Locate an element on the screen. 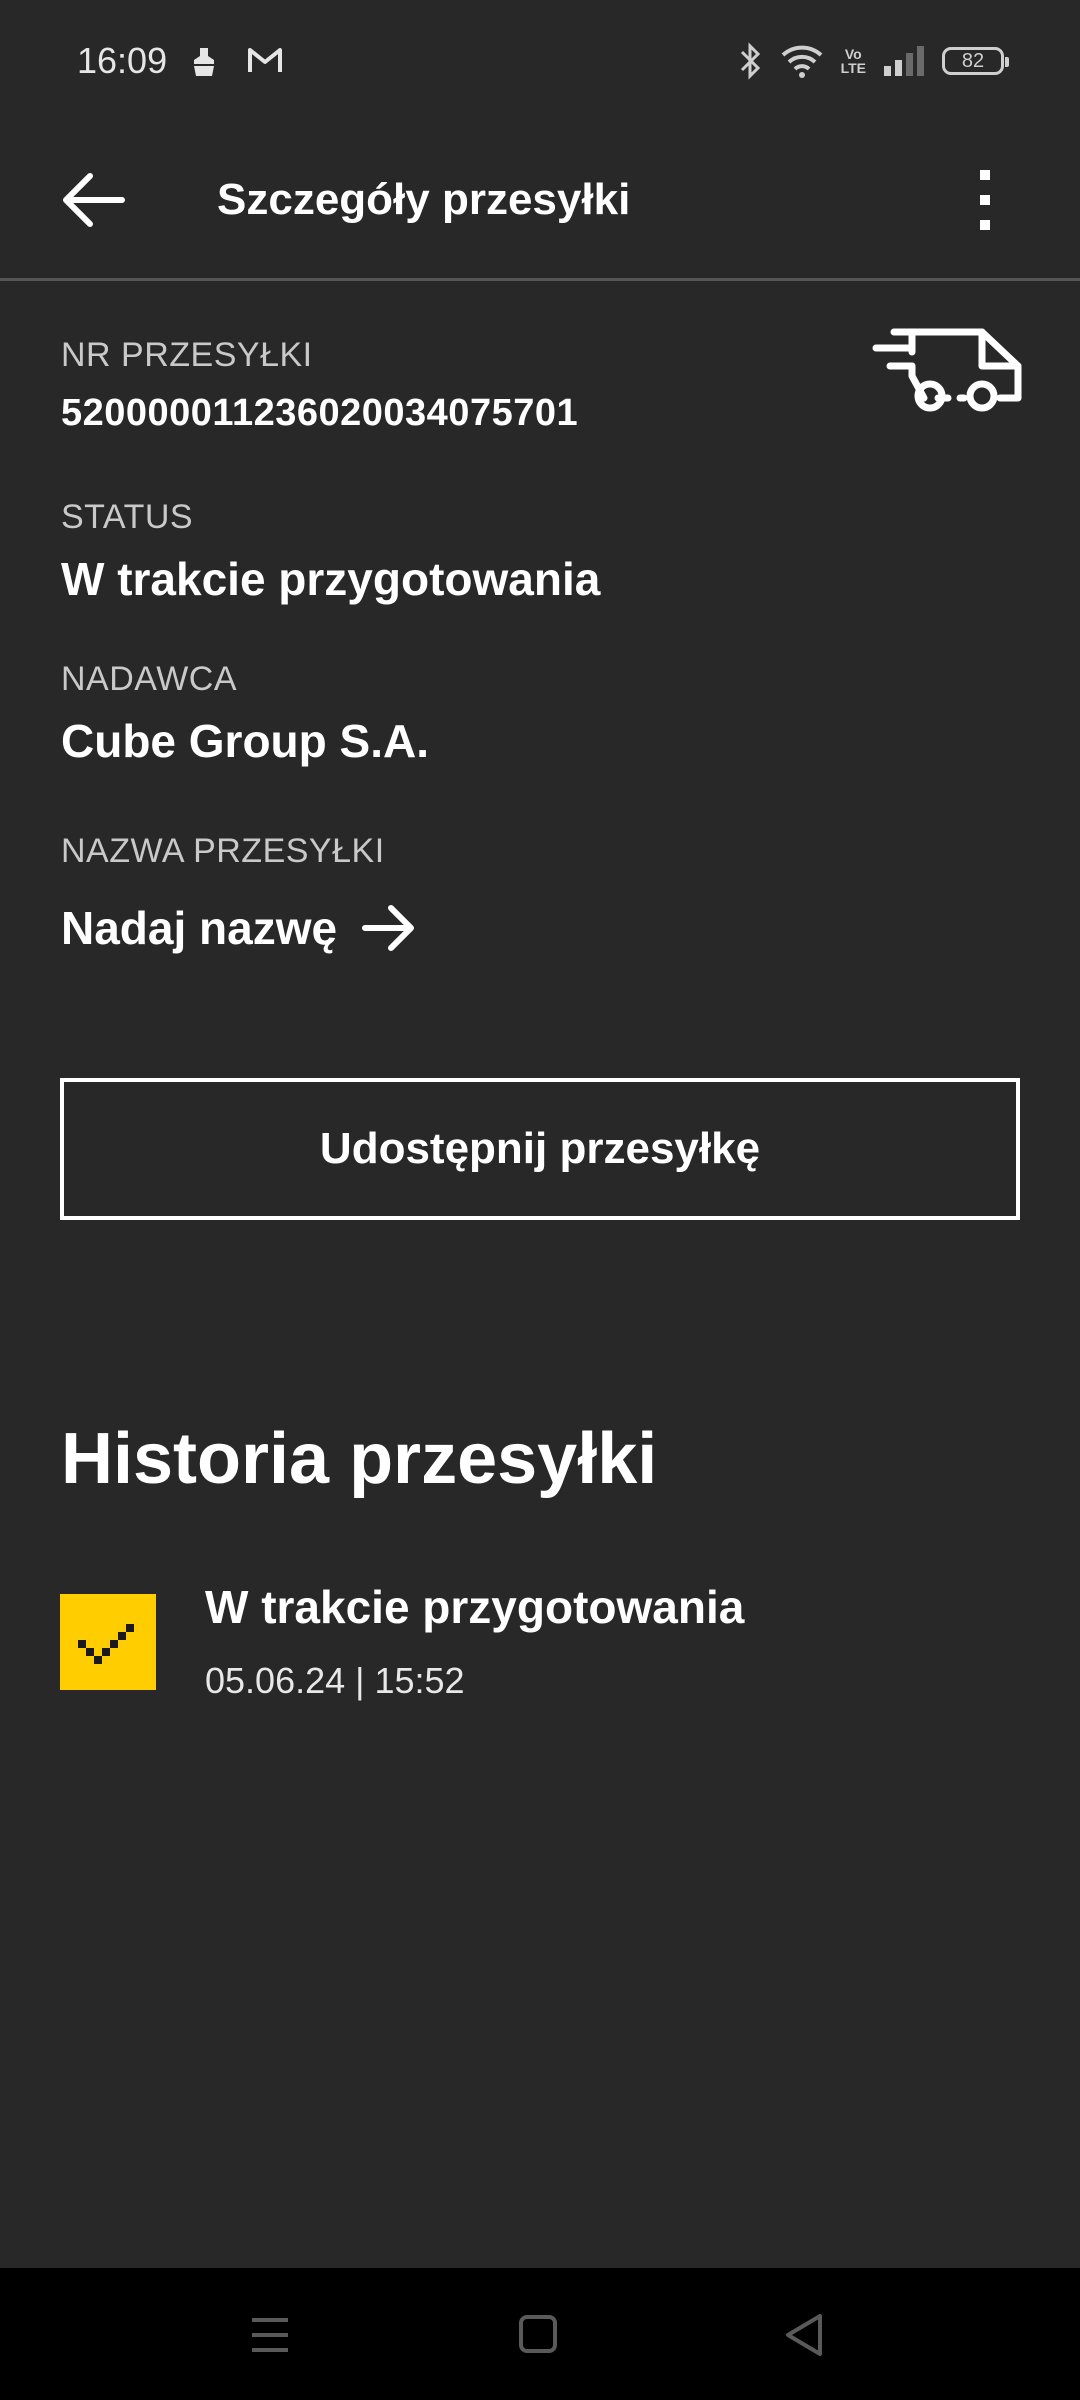 The image size is (1080, 2400). more-vert-icon is located at coordinates (985, 200).